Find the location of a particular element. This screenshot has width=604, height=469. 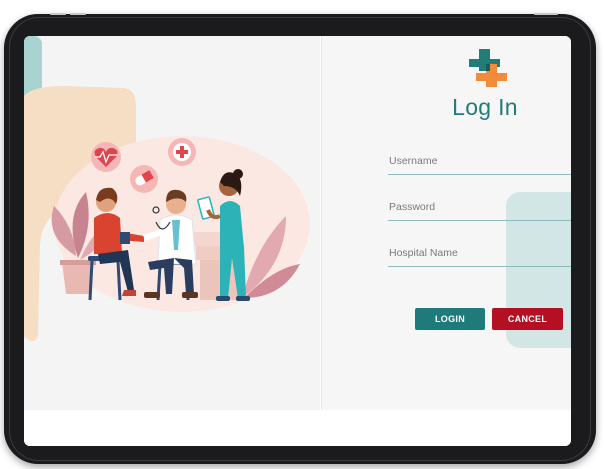

heart-pulse-icon is located at coordinates (106, 157).